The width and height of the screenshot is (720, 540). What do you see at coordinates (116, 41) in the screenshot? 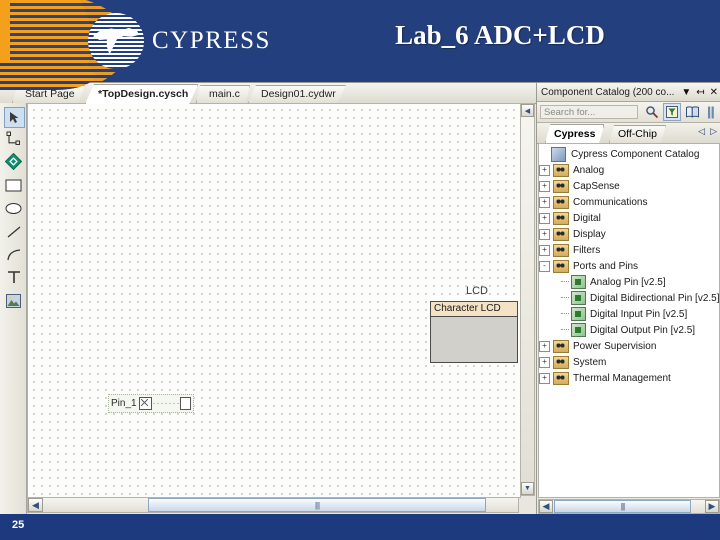
I see `cypress-swoosh-icon` at bounding box center [116, 41].